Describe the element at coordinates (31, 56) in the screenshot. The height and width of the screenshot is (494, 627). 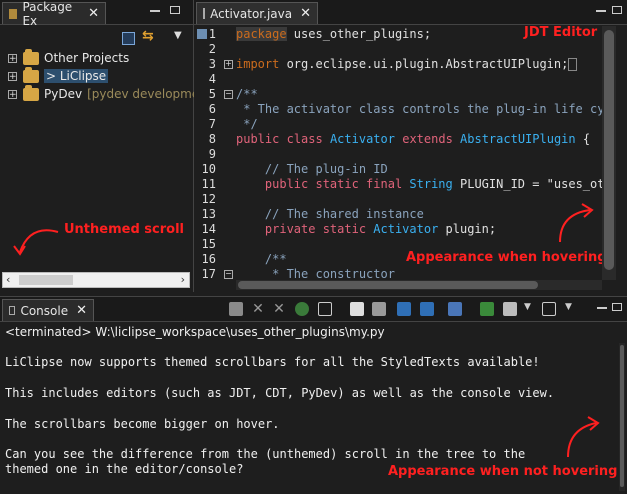
I see `working-set-icon` at that location.